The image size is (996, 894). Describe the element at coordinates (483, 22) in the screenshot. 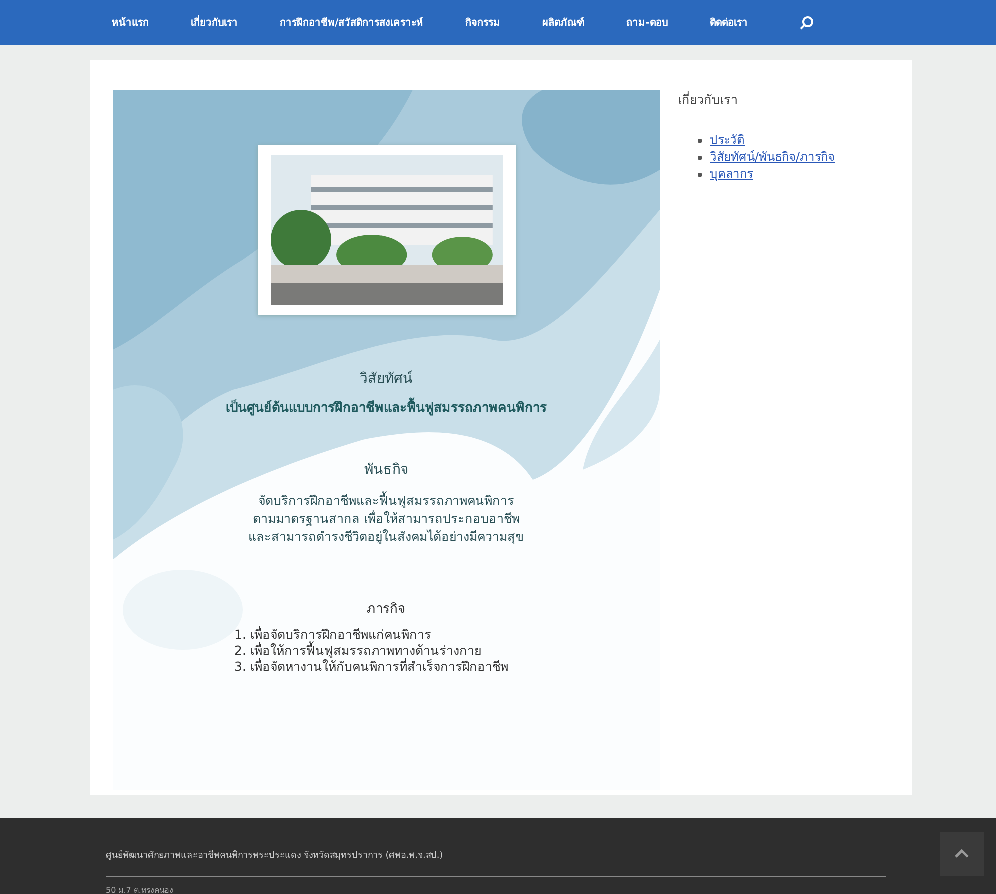

I see `nav-link: กิจกรรม` at that location.